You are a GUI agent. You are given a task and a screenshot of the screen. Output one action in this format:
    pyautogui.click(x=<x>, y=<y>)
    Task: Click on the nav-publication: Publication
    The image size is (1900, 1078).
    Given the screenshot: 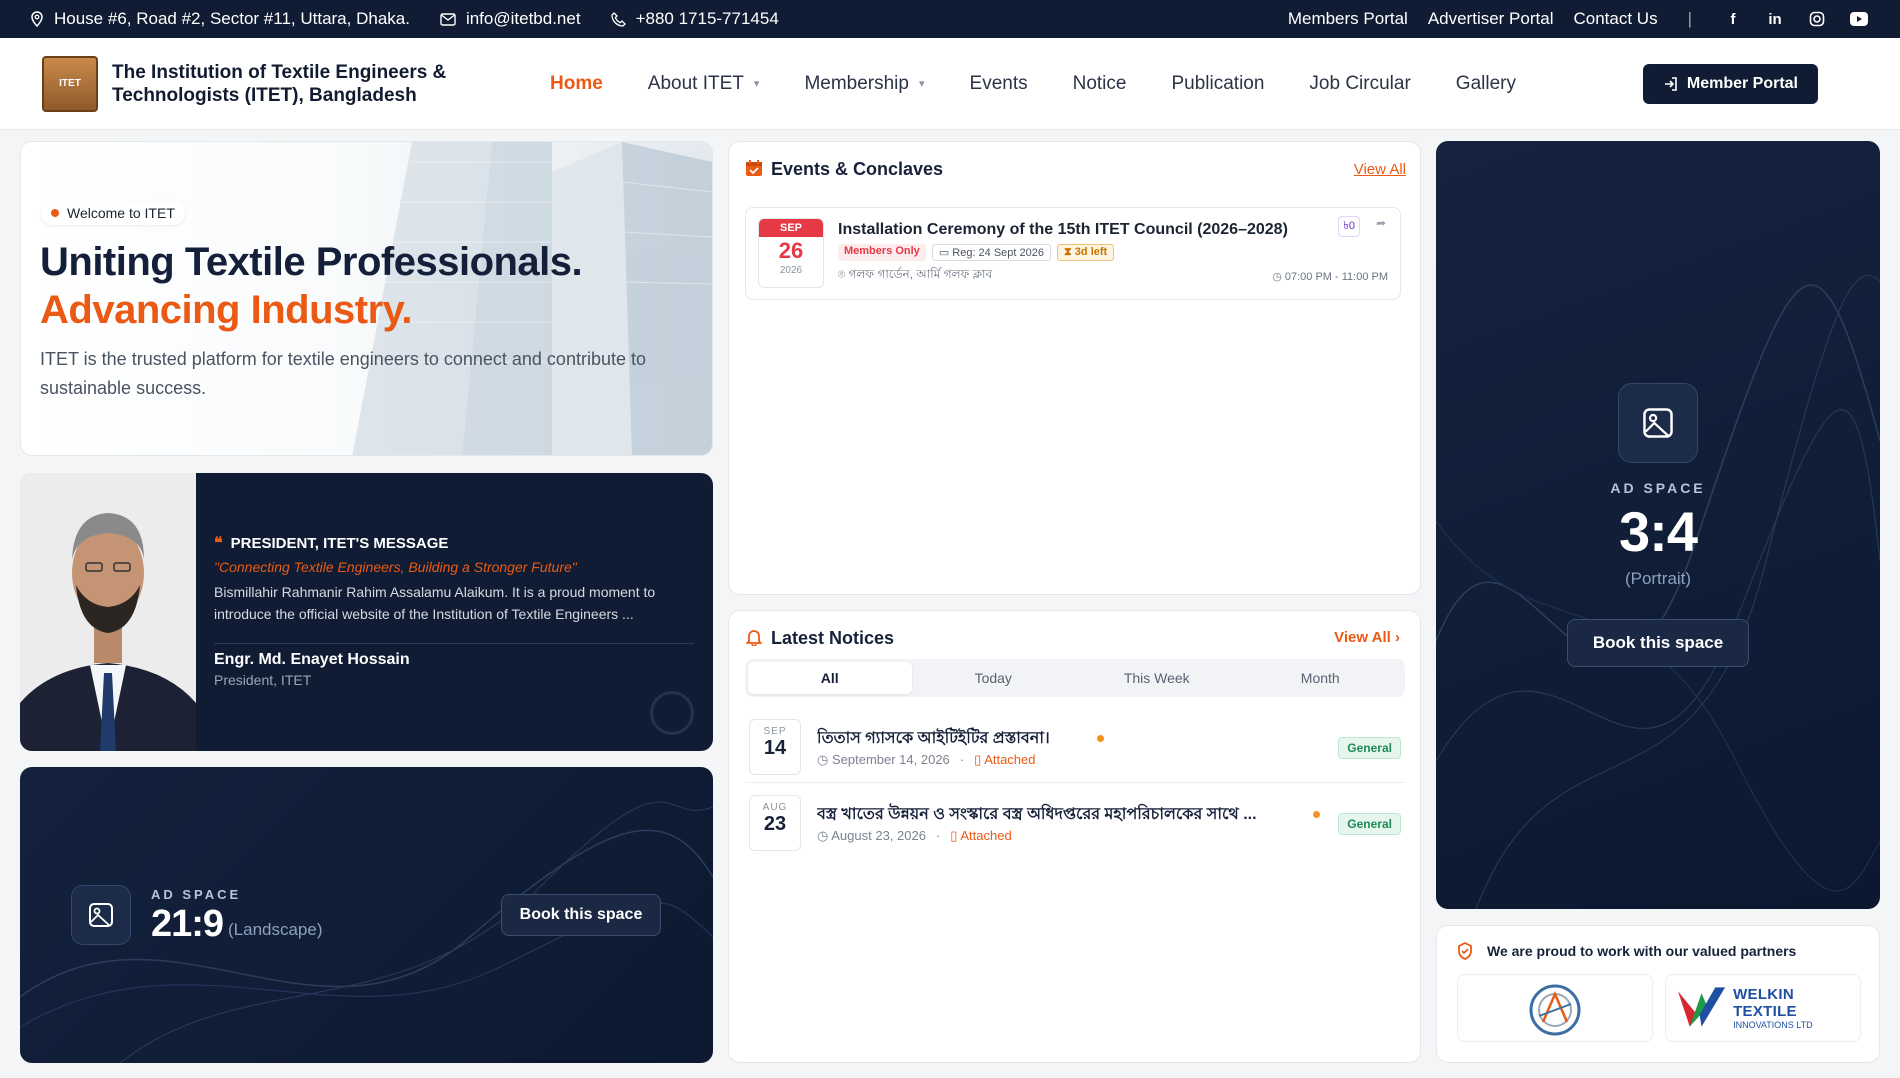 What is the action you would take?
    pyautogui.click(x=1217, y=84)
    